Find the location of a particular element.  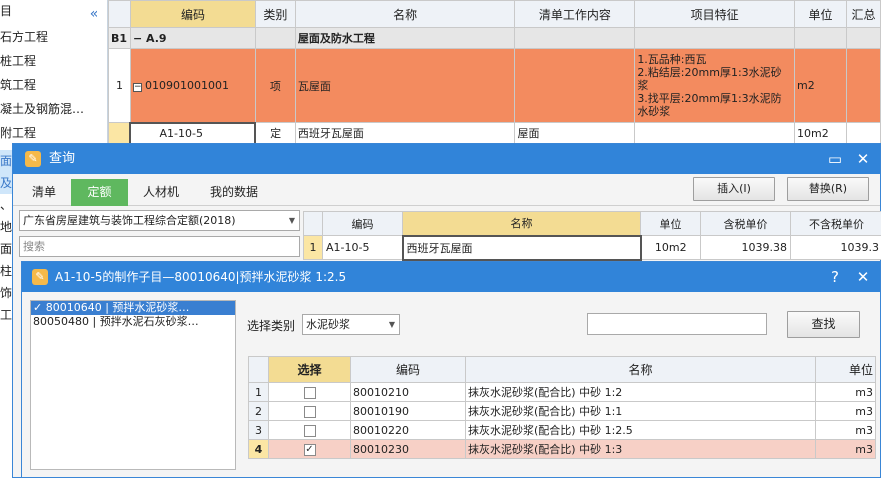

tree-item: 饰工 is located at coordinates (6, 304).